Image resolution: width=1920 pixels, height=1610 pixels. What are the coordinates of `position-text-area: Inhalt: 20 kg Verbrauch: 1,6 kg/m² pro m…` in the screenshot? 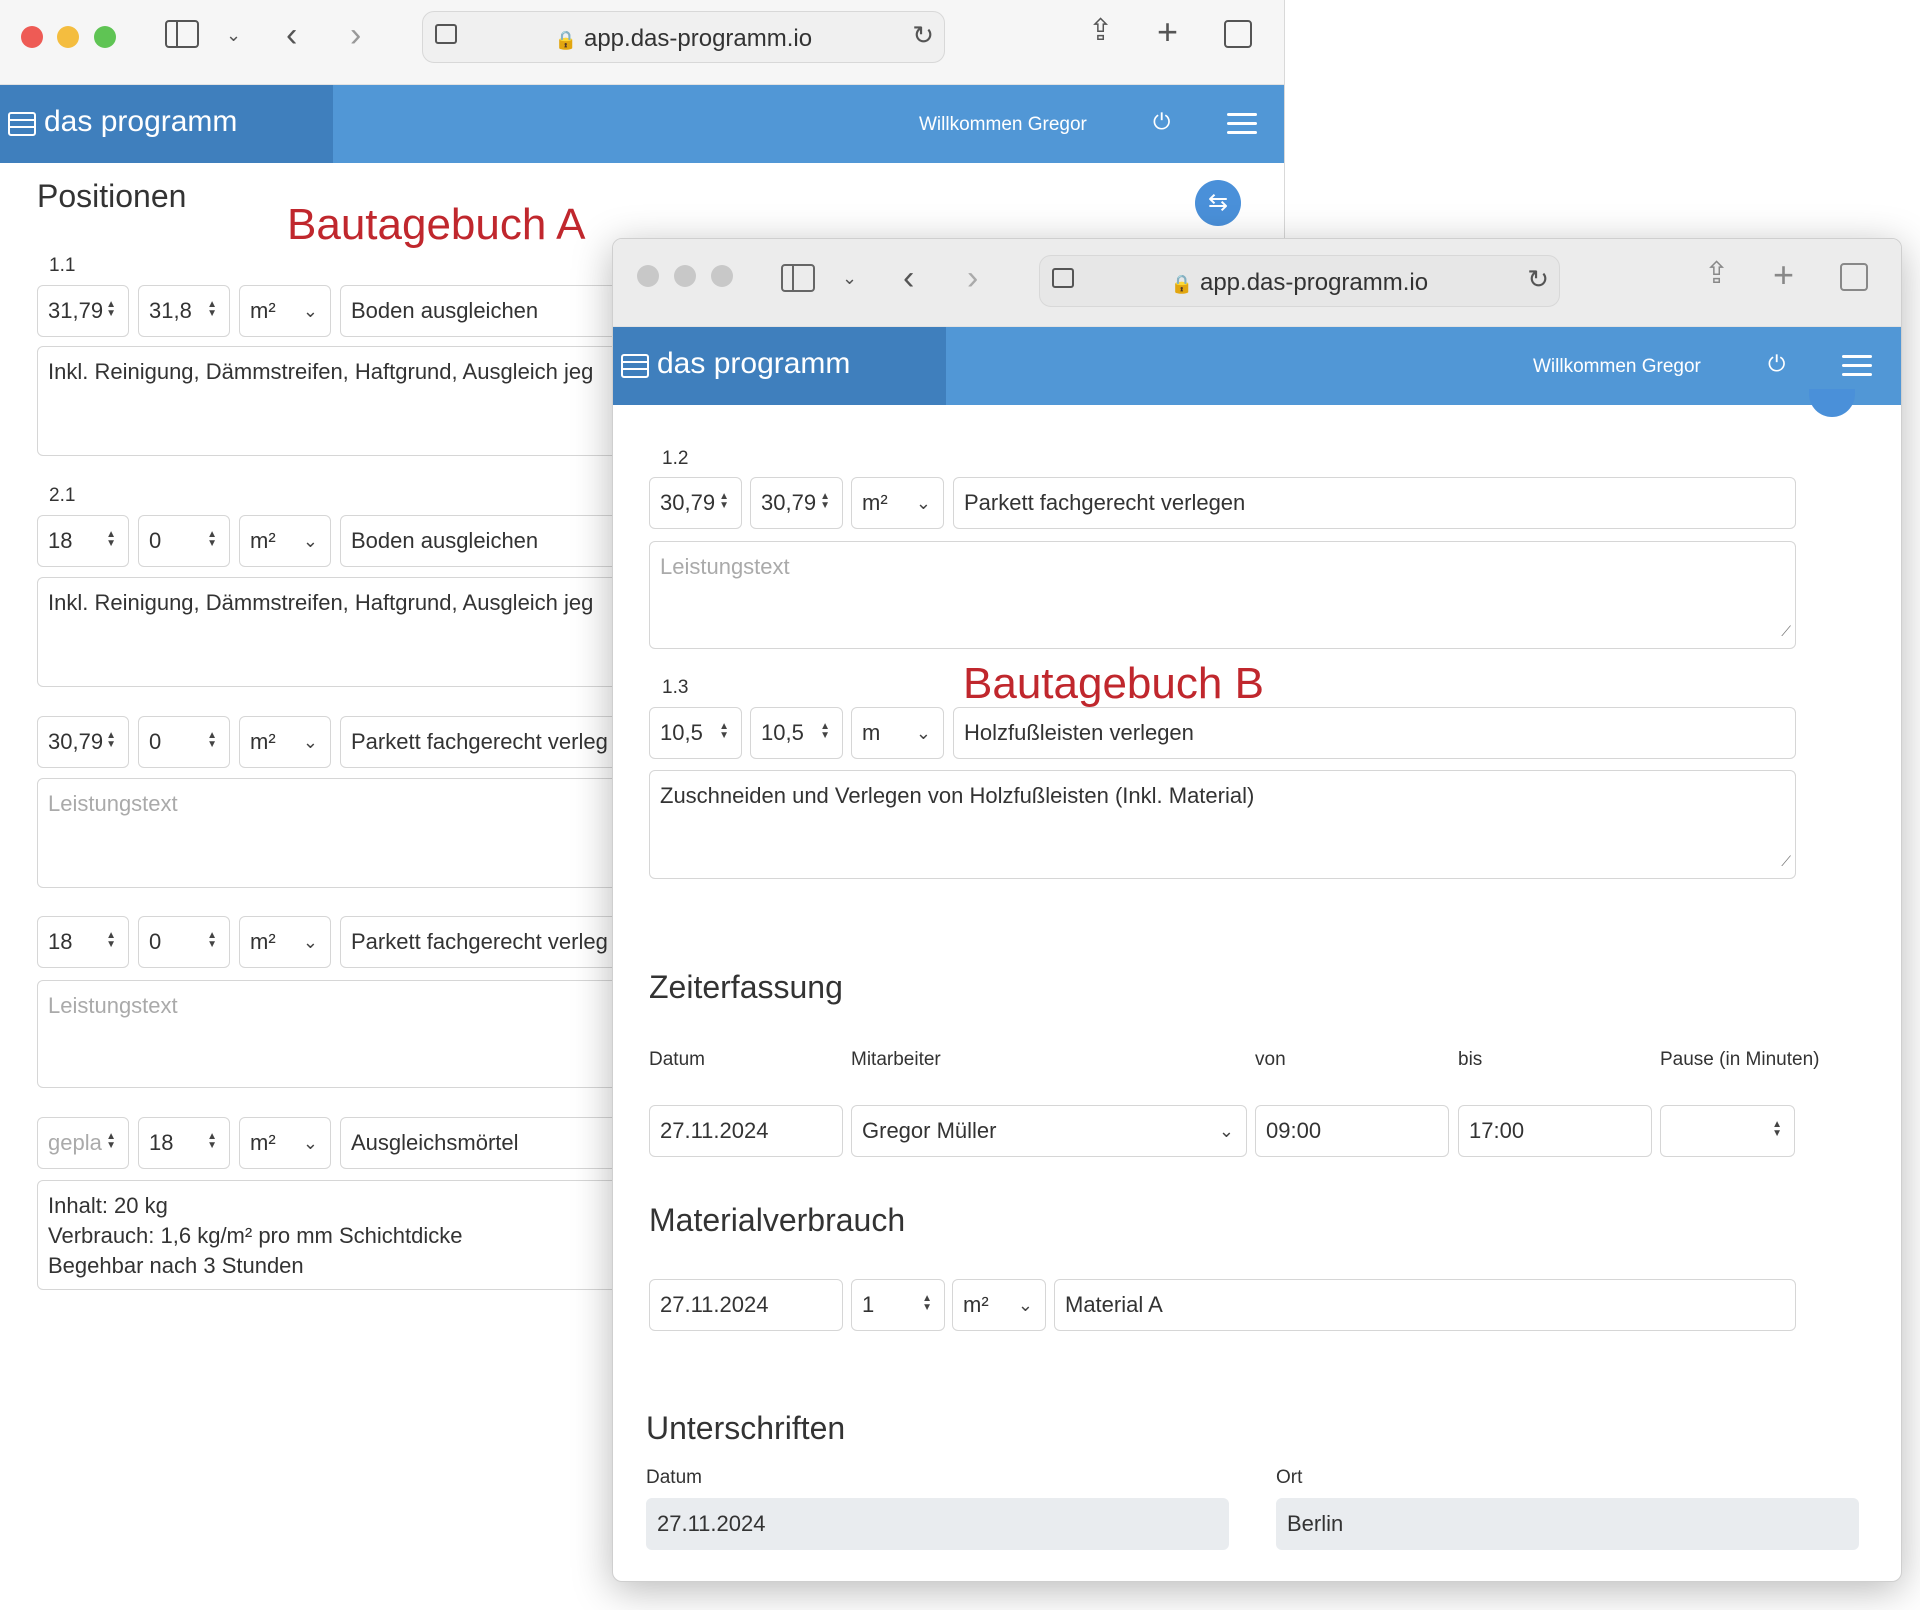 It's located at (337, 1235).